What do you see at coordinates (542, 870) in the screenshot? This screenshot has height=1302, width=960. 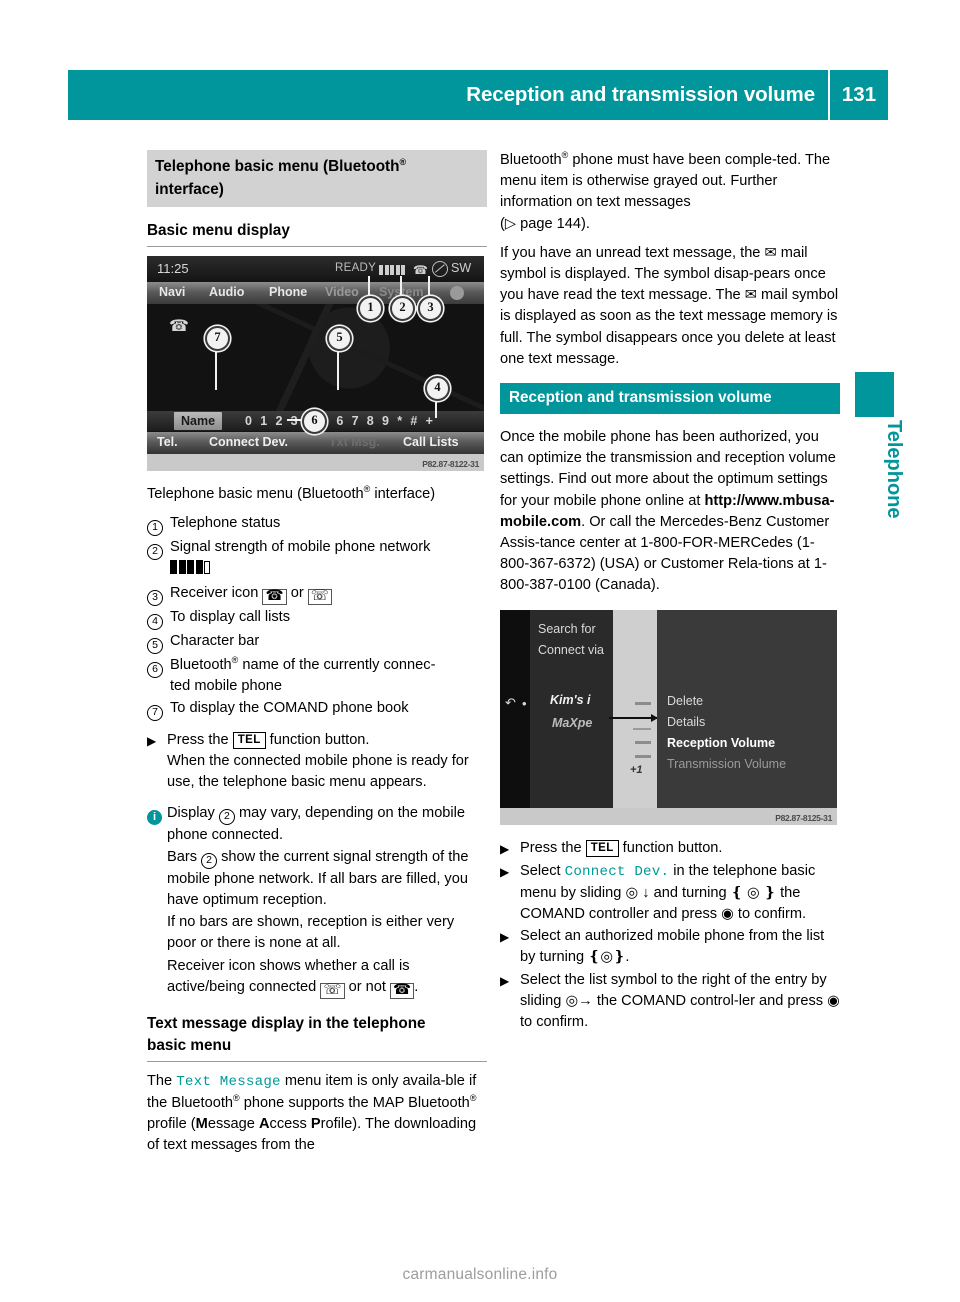 I see `rs2-before: Select` at bounding box center [542, 870].